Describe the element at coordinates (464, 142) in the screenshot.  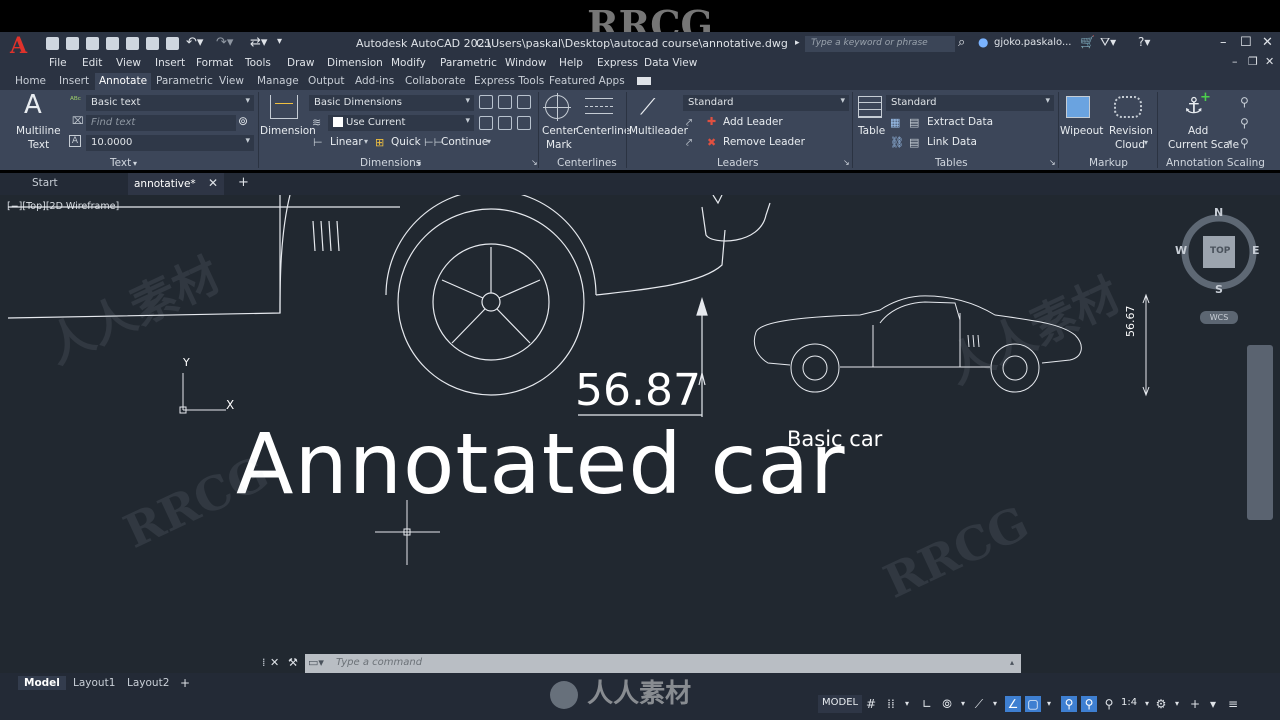
I see `continue-button: Continue` at that location.